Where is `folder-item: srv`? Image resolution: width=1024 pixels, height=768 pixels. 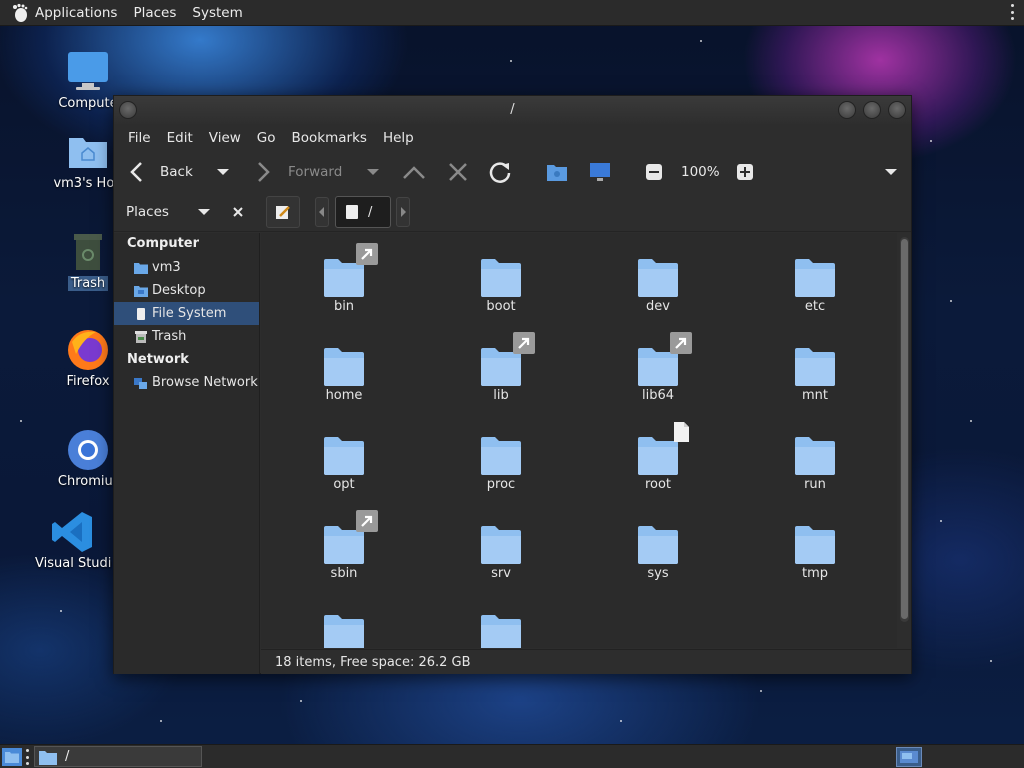
folder-item: srv is located at coordinates (501, 552).